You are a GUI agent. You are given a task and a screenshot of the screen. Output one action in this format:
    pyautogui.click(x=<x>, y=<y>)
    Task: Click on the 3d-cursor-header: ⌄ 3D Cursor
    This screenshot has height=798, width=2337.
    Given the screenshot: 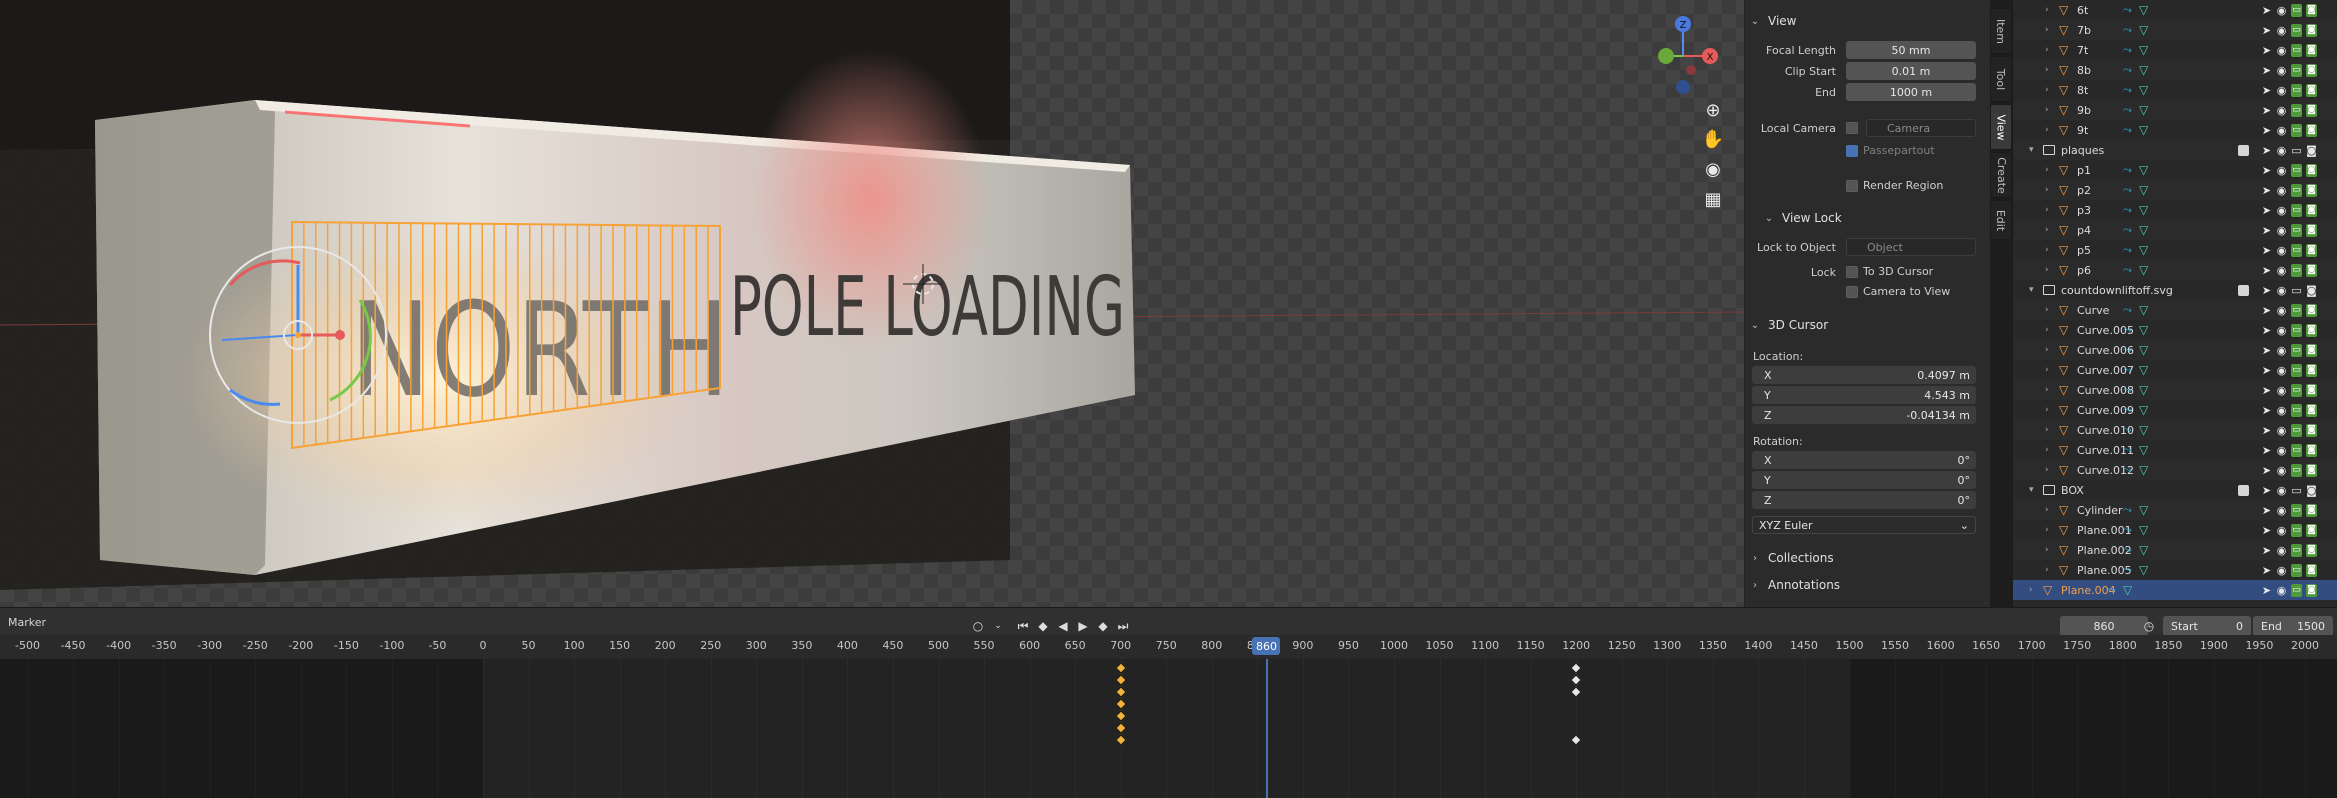 What is the action you would take?
    pyautogui.click(x=1864, y=325)
    